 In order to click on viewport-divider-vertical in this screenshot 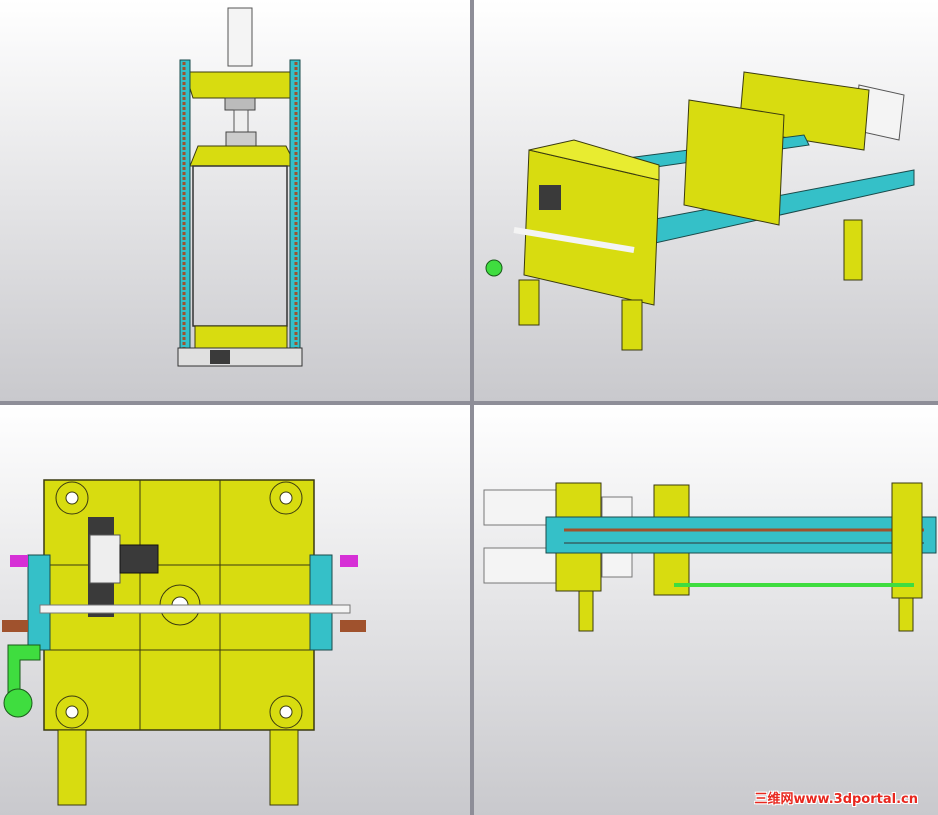, I will do `click(472, 407)`.